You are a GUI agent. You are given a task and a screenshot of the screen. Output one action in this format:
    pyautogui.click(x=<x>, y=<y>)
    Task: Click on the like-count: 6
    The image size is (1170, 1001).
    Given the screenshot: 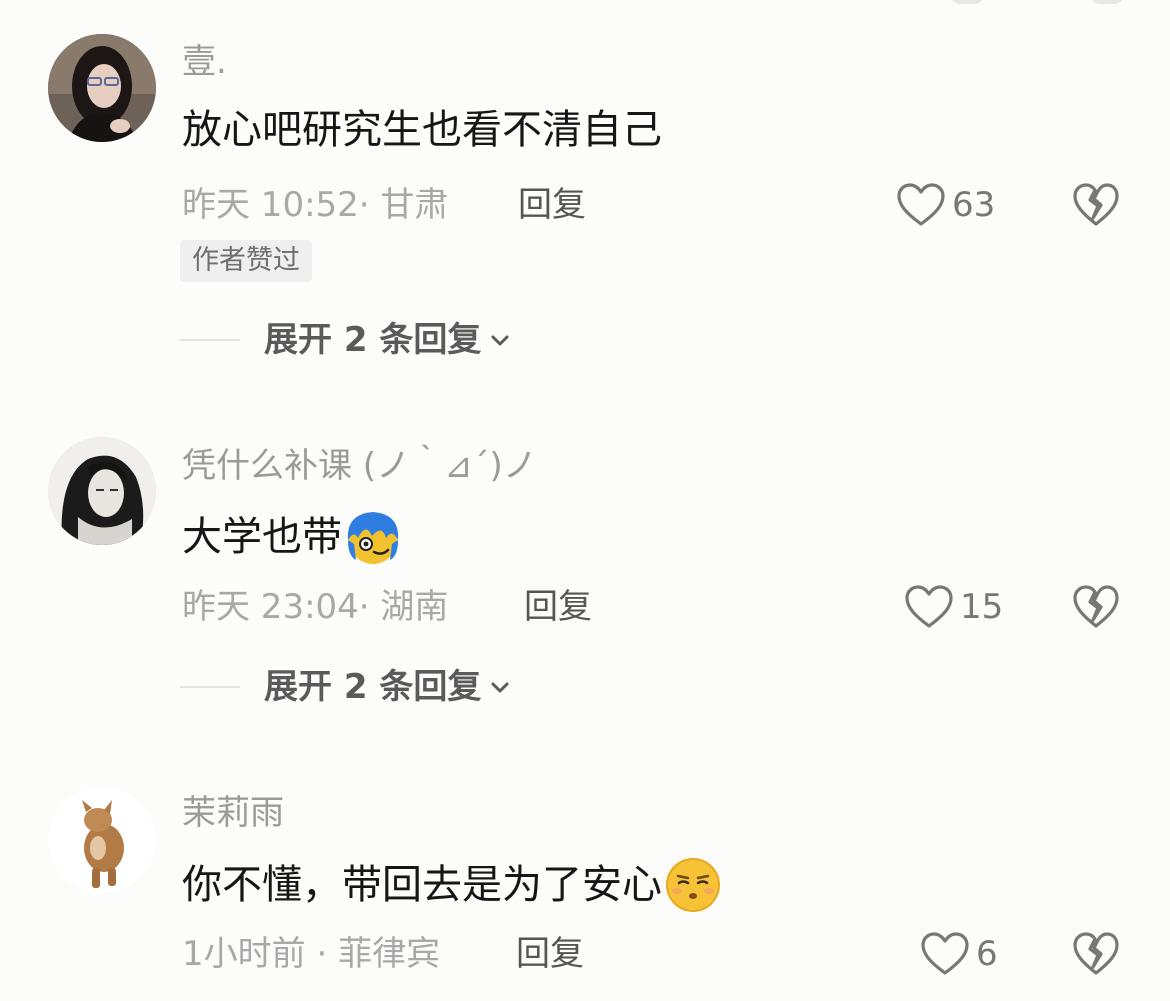 What is the action you would take?
    pyautogui.click(x=987, y=954)
    